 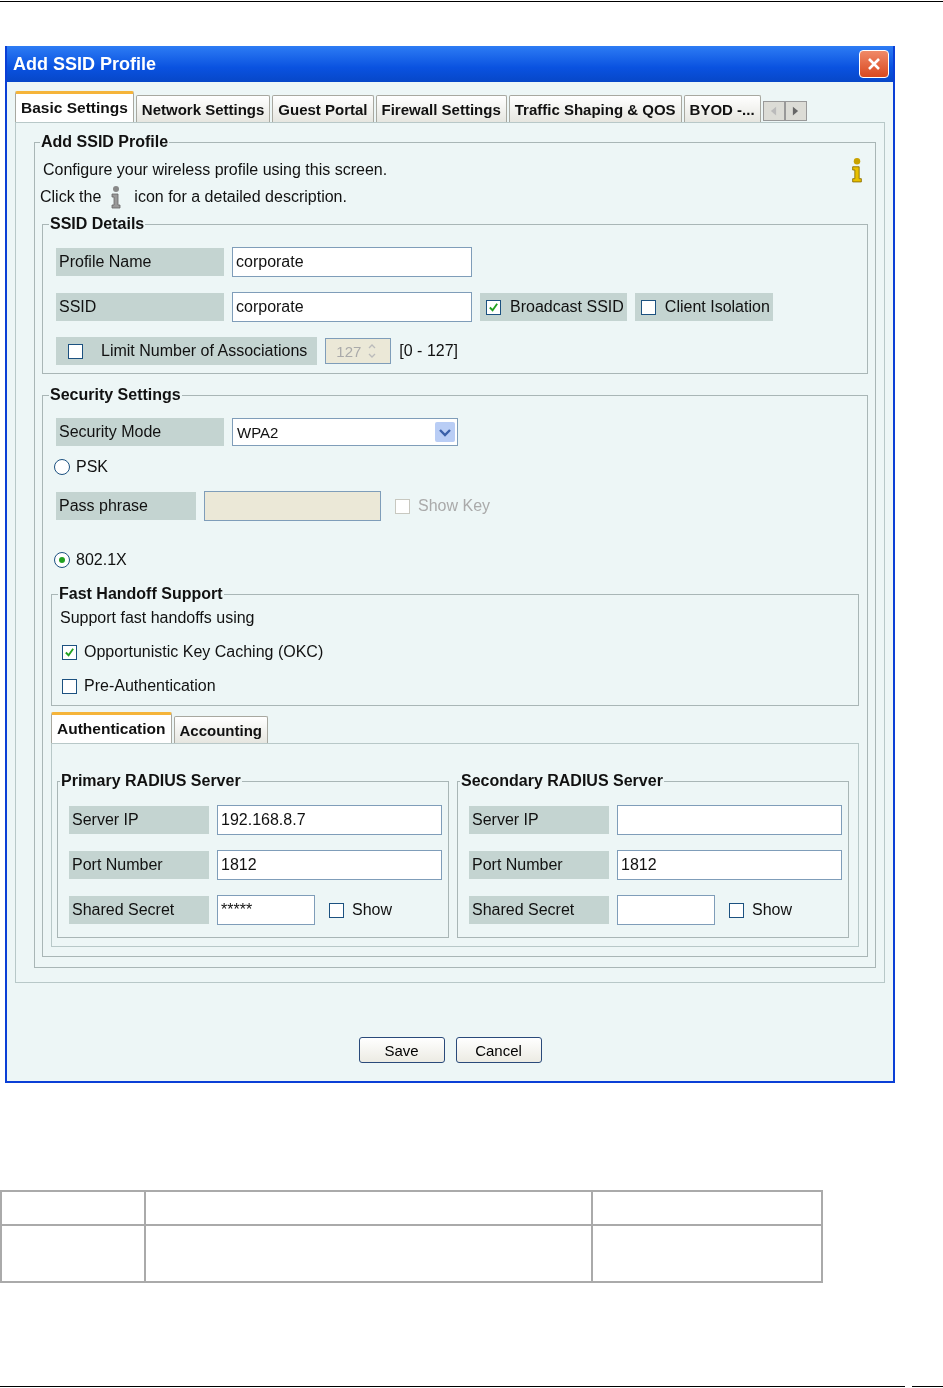 I want to click on scroll-left-button, so click(x=773, y=111).